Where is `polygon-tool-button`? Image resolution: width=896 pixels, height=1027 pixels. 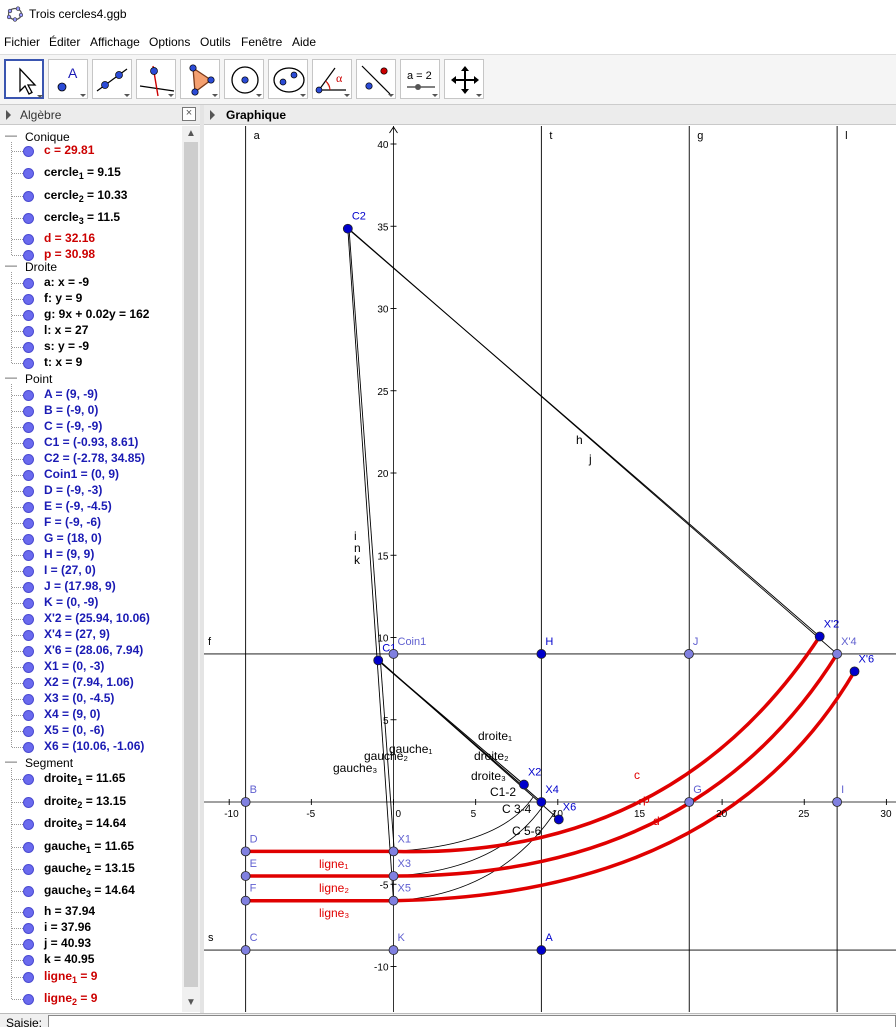
polygon-tool-button is located at coordinates (200, 79).